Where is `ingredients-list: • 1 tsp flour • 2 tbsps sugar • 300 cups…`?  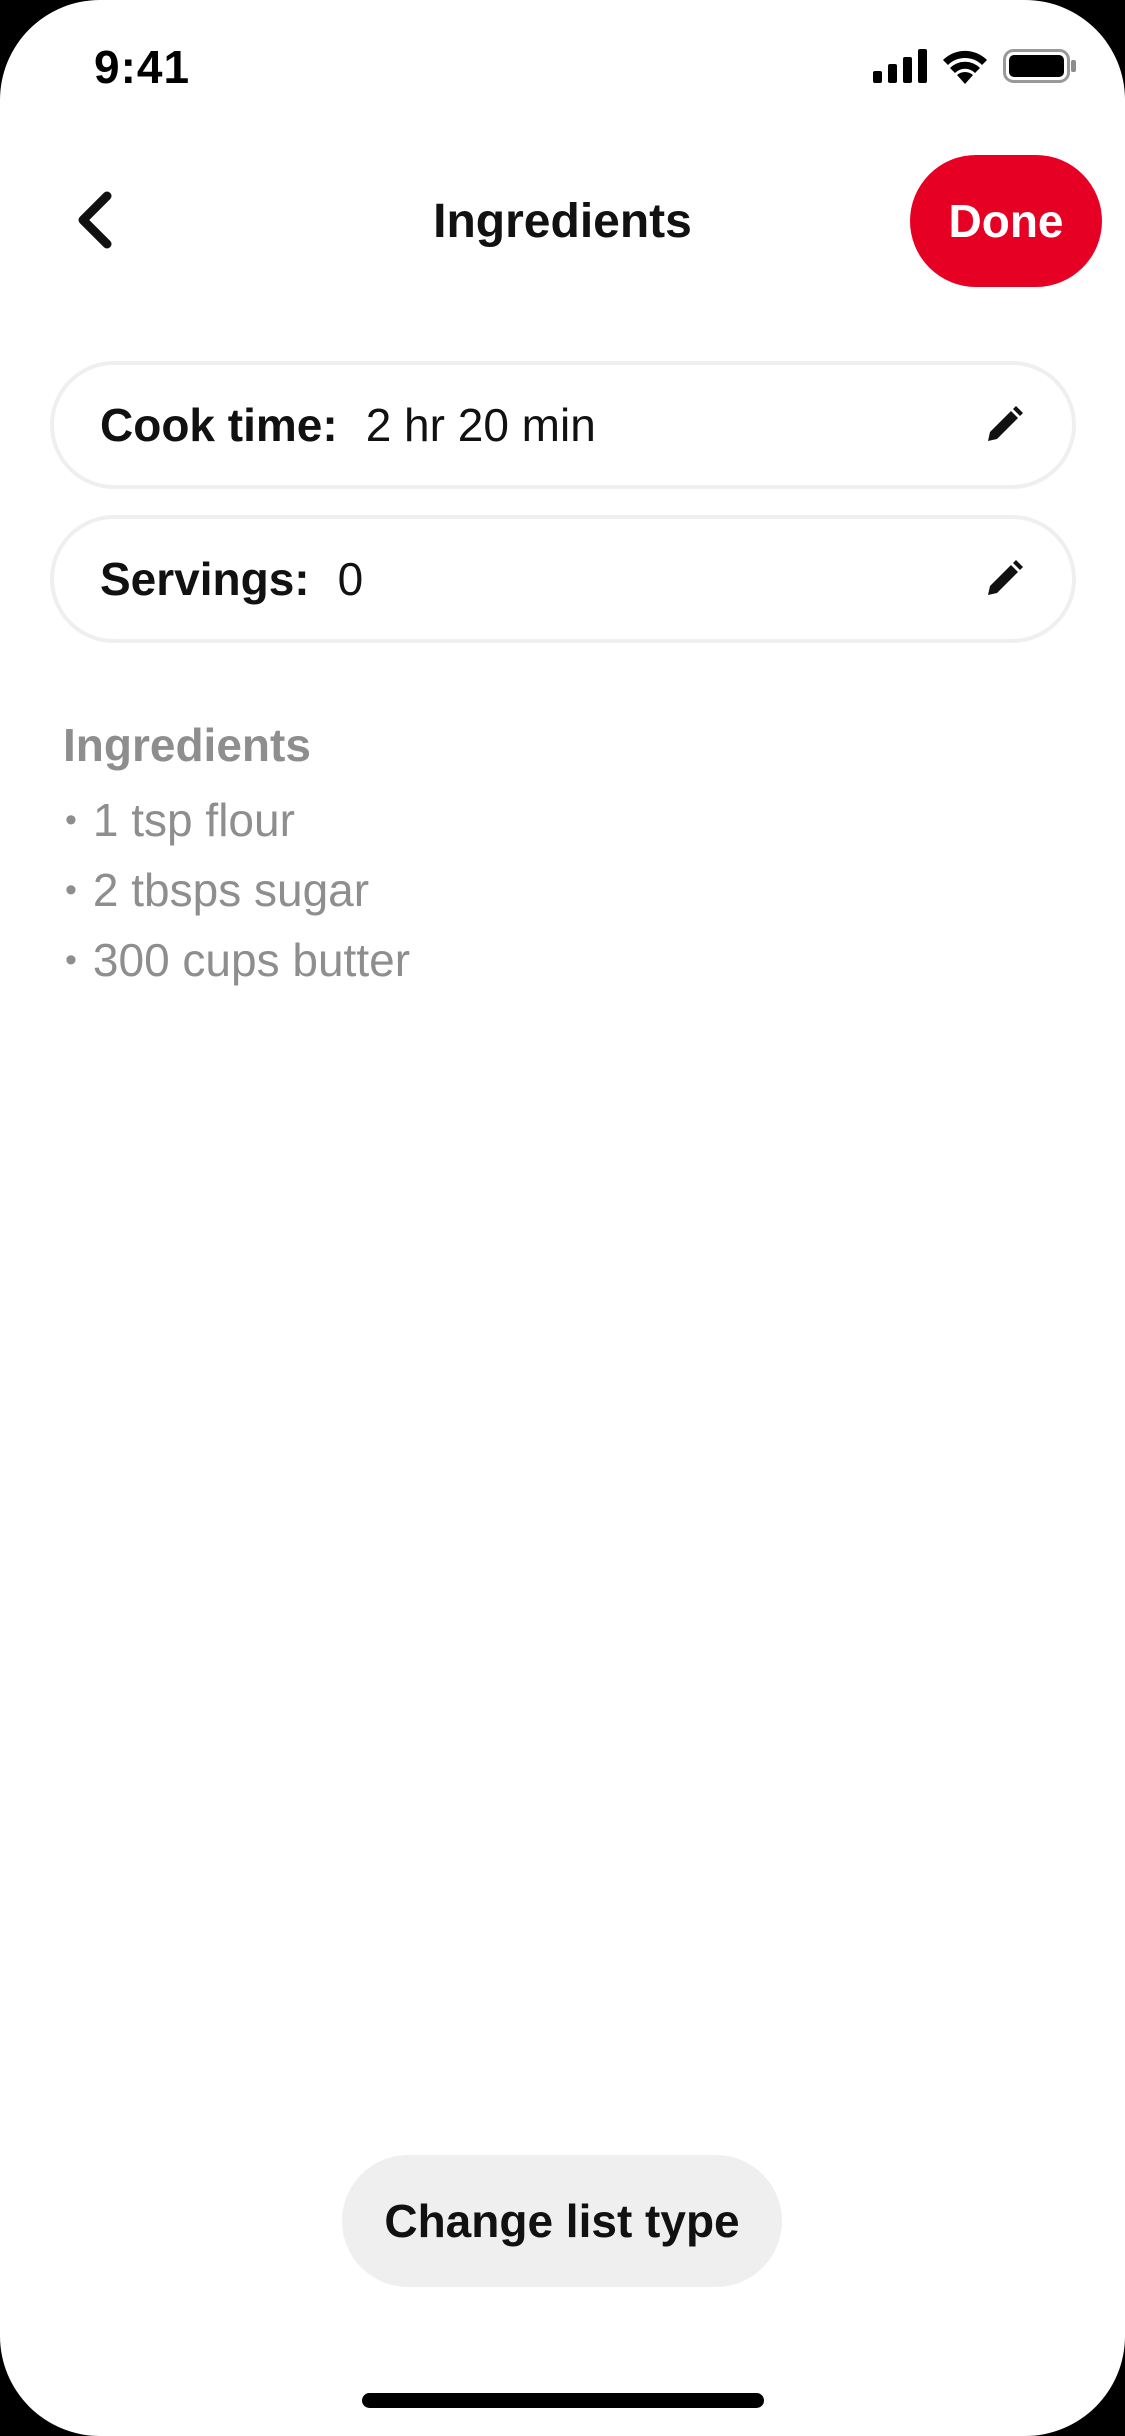 ingredients-list: • 1 tsp flour • 2 tbsps sugar • 300 cups… is located at coordinates (553, 890).